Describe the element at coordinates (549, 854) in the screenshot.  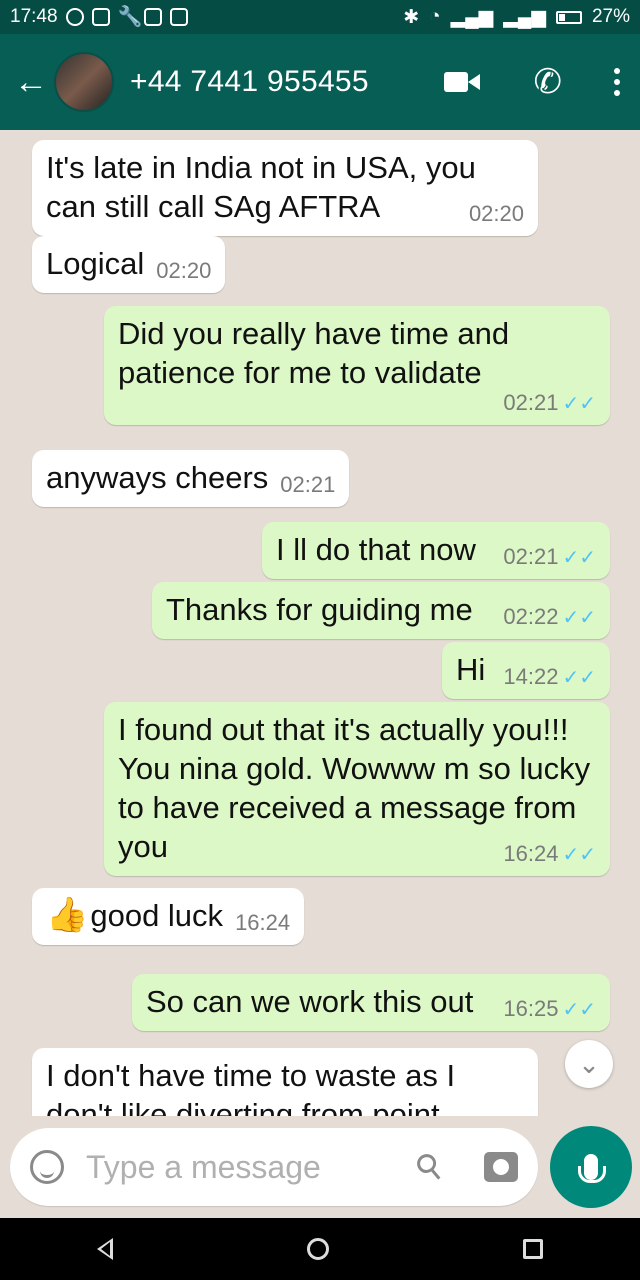
I see `message-time: 16:24 ✓✓` at that location.